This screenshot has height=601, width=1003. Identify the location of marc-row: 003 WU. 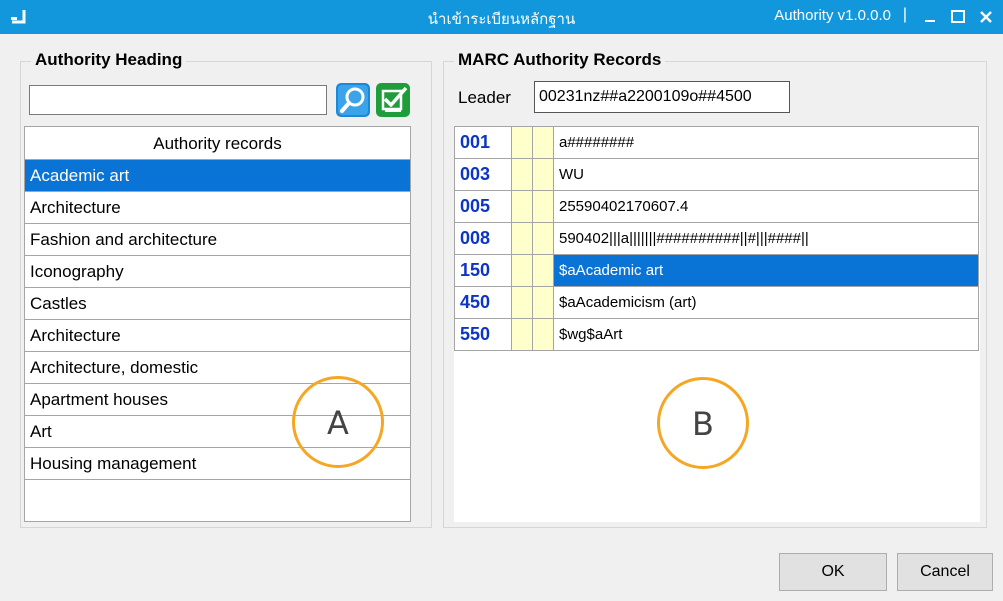
(716, 174).